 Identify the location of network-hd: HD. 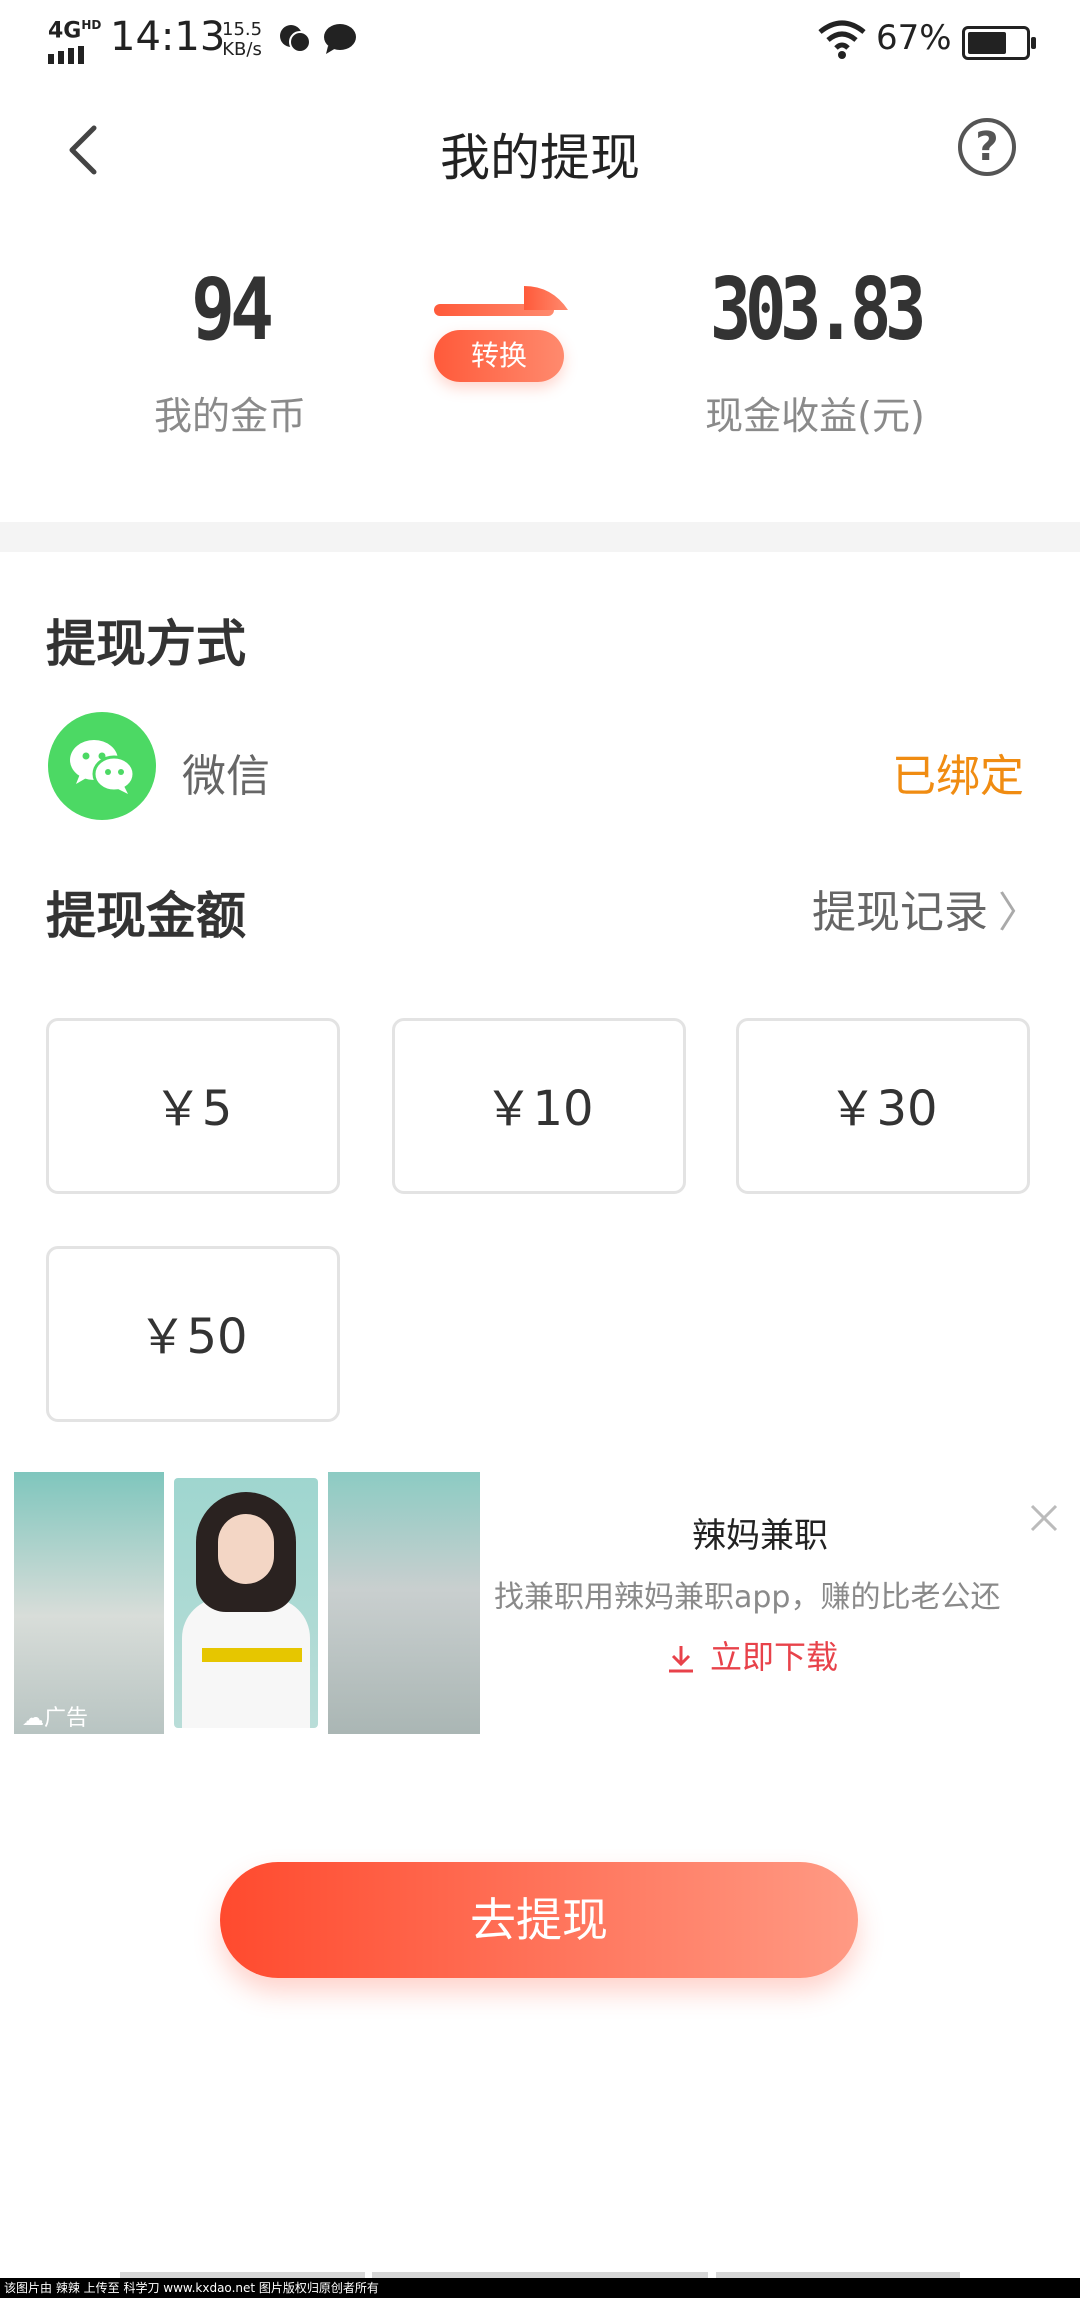
(91, 25).